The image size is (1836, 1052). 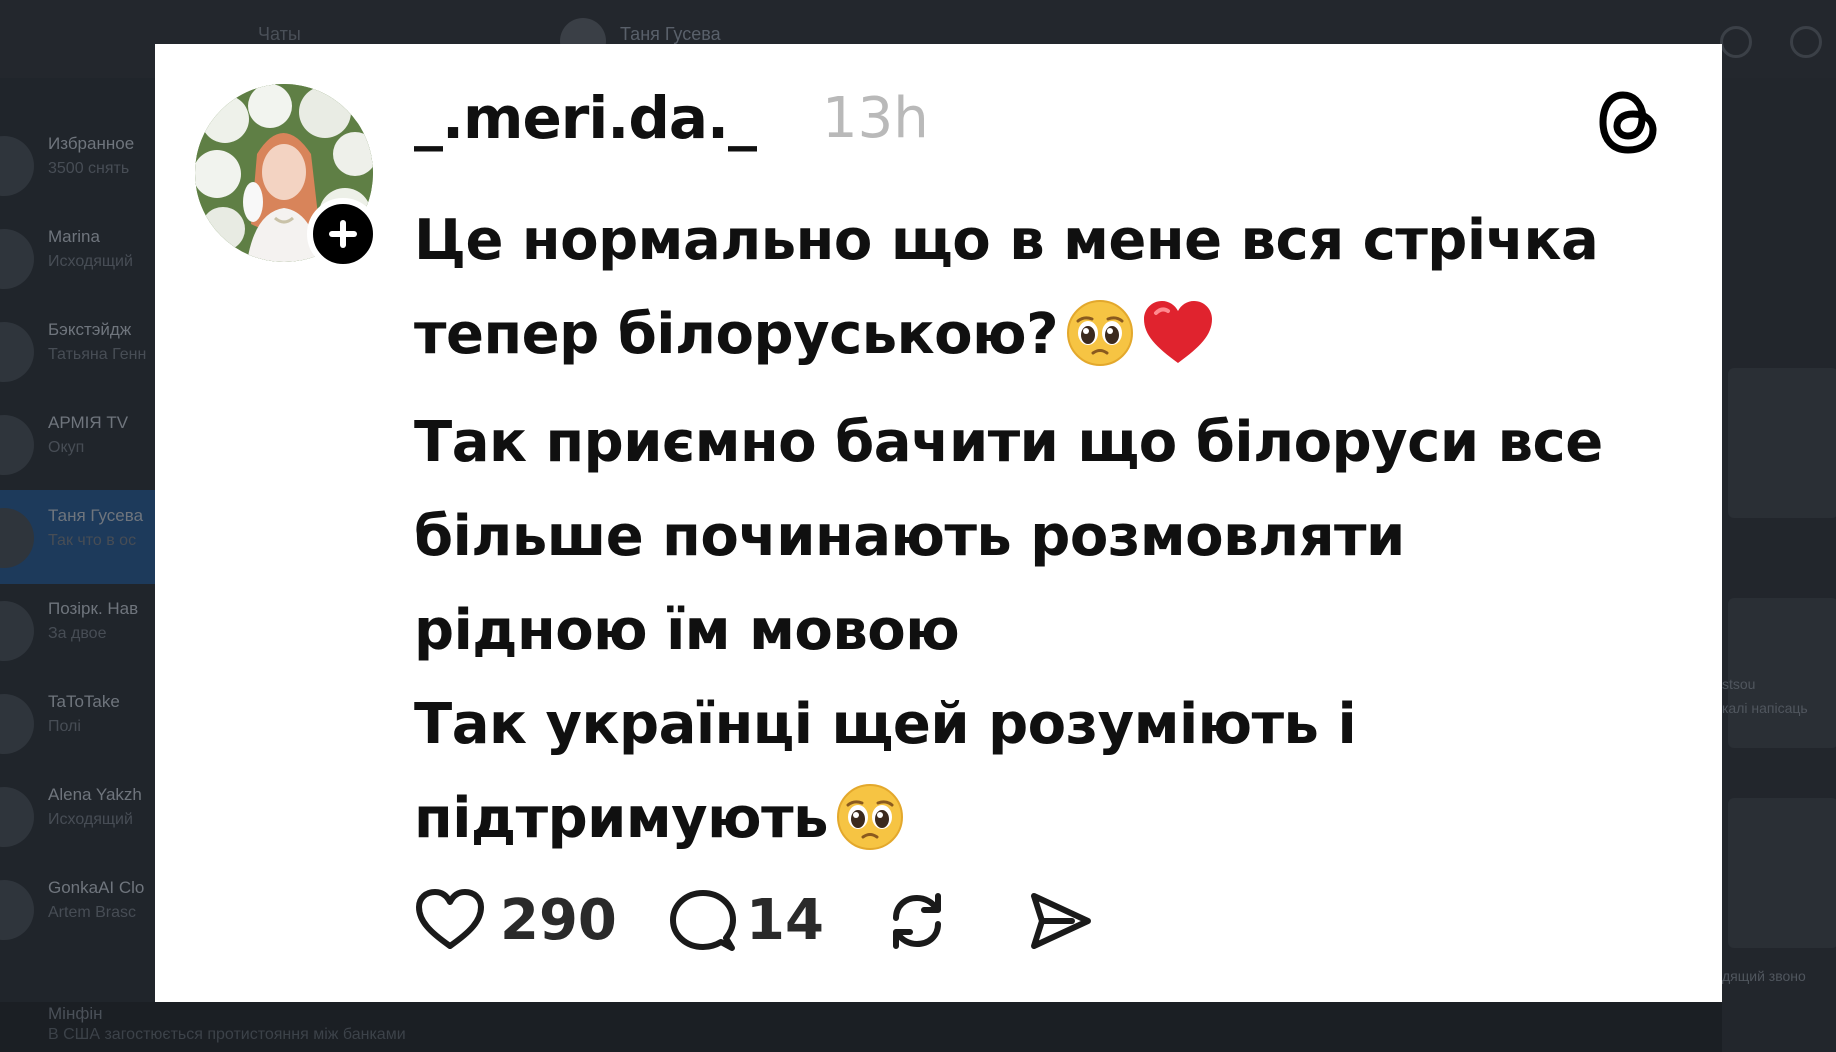 What do you see at coordinates (1765, 708) in the screenshot?
I see `feed-snippet-text: калі напісаць` at bounding box center [1765, 708].